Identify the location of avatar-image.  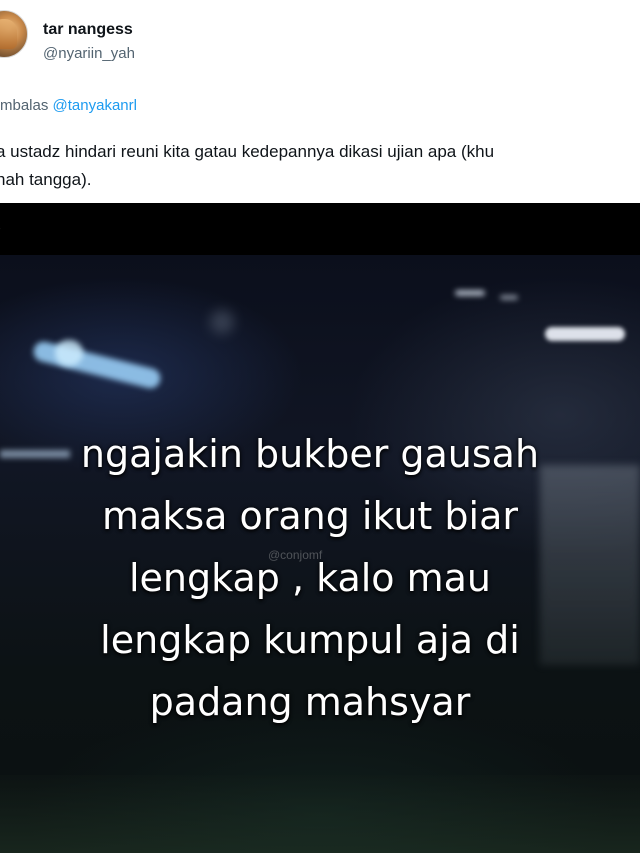
(8, 34).